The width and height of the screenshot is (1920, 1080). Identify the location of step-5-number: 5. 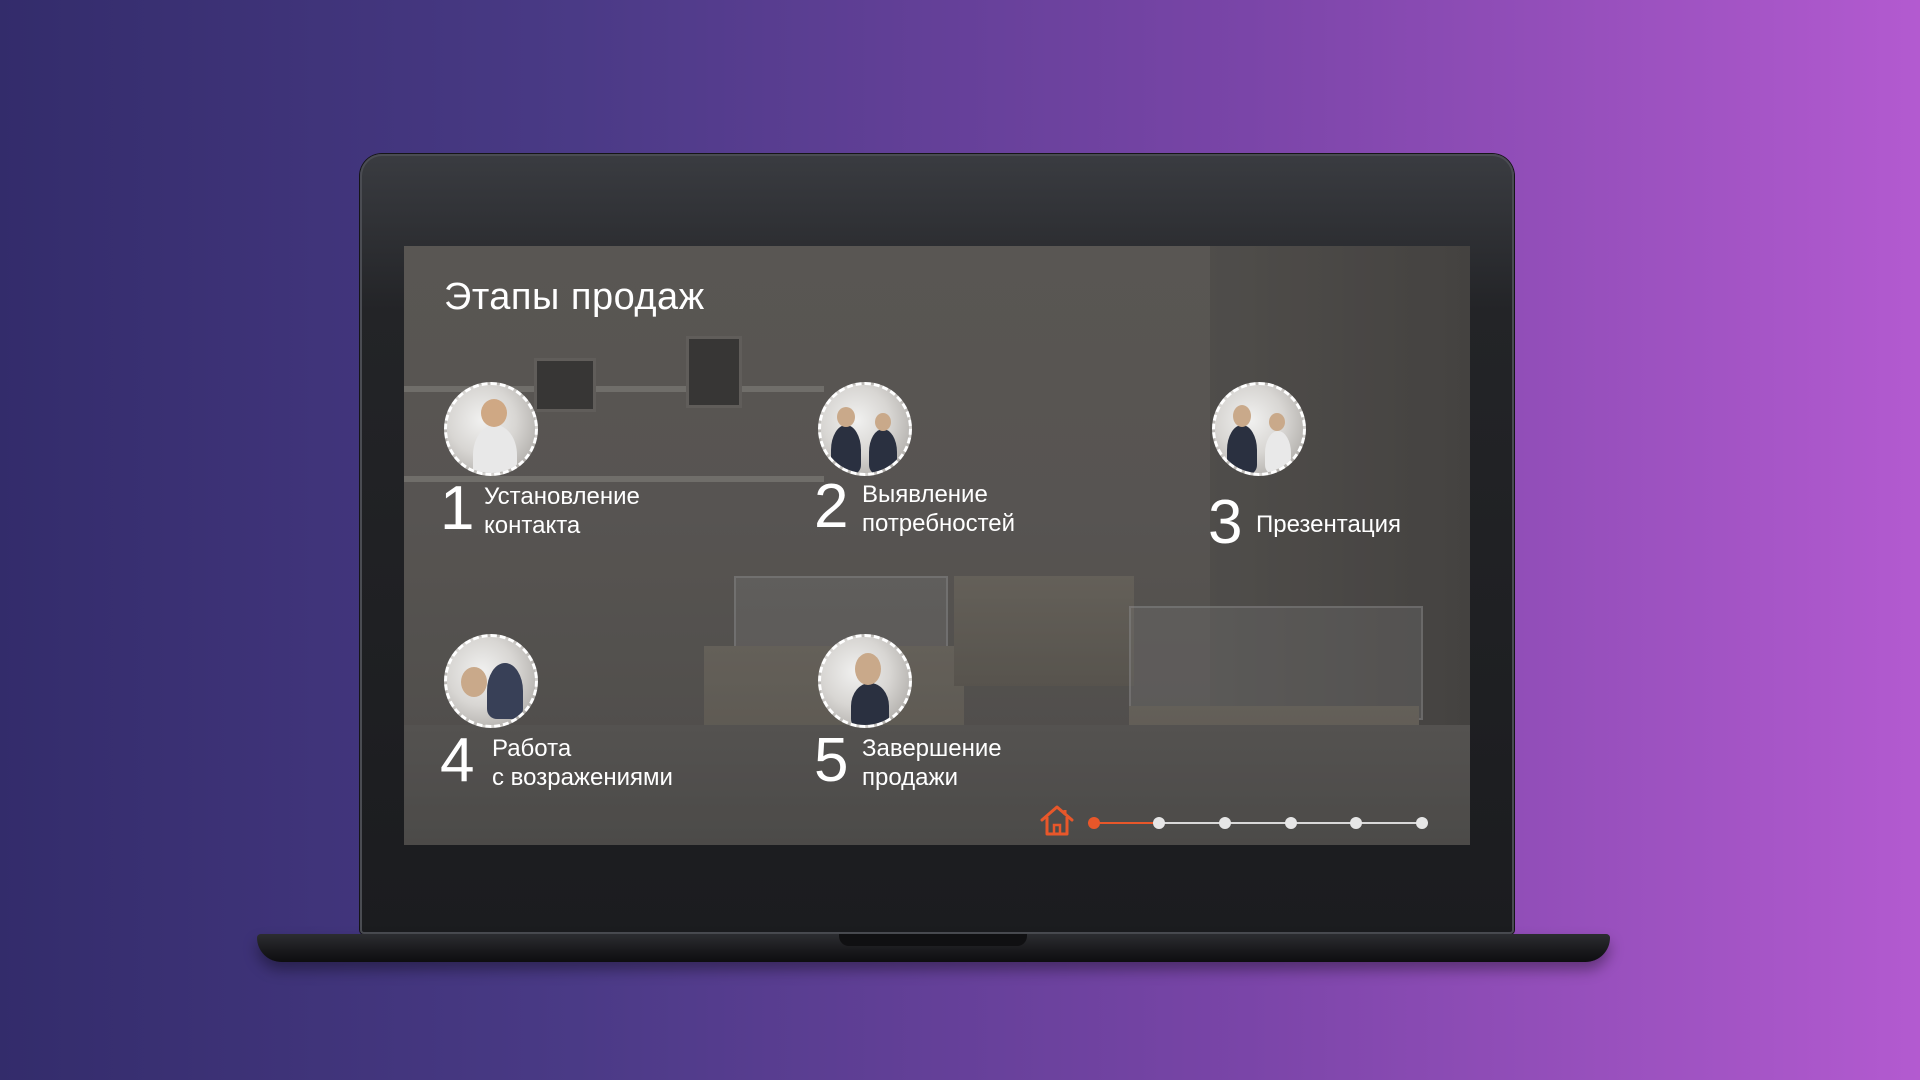
(831, 760).